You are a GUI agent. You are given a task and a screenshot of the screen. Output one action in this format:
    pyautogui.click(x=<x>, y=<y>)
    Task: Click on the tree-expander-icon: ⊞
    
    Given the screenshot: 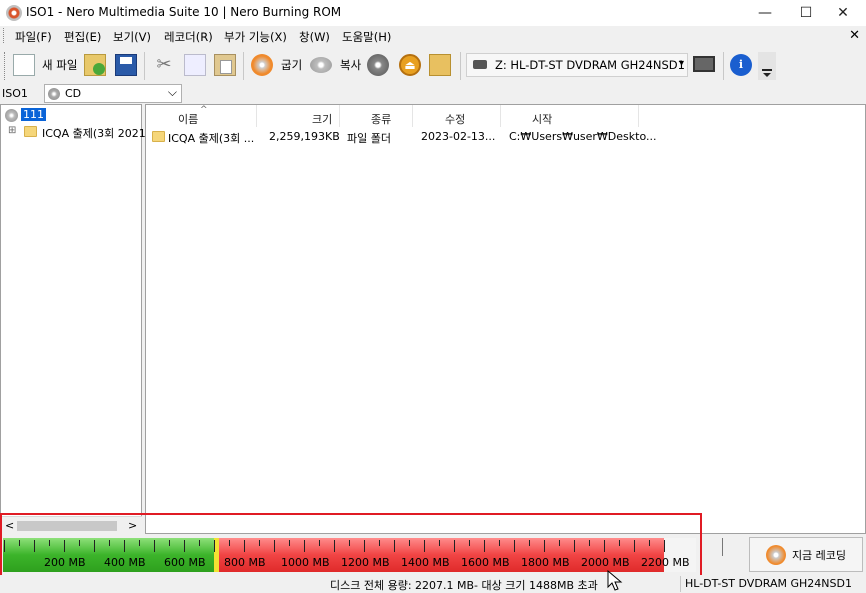 What is the action you would take?
    pyautogui.click(x=12, y=130)
    